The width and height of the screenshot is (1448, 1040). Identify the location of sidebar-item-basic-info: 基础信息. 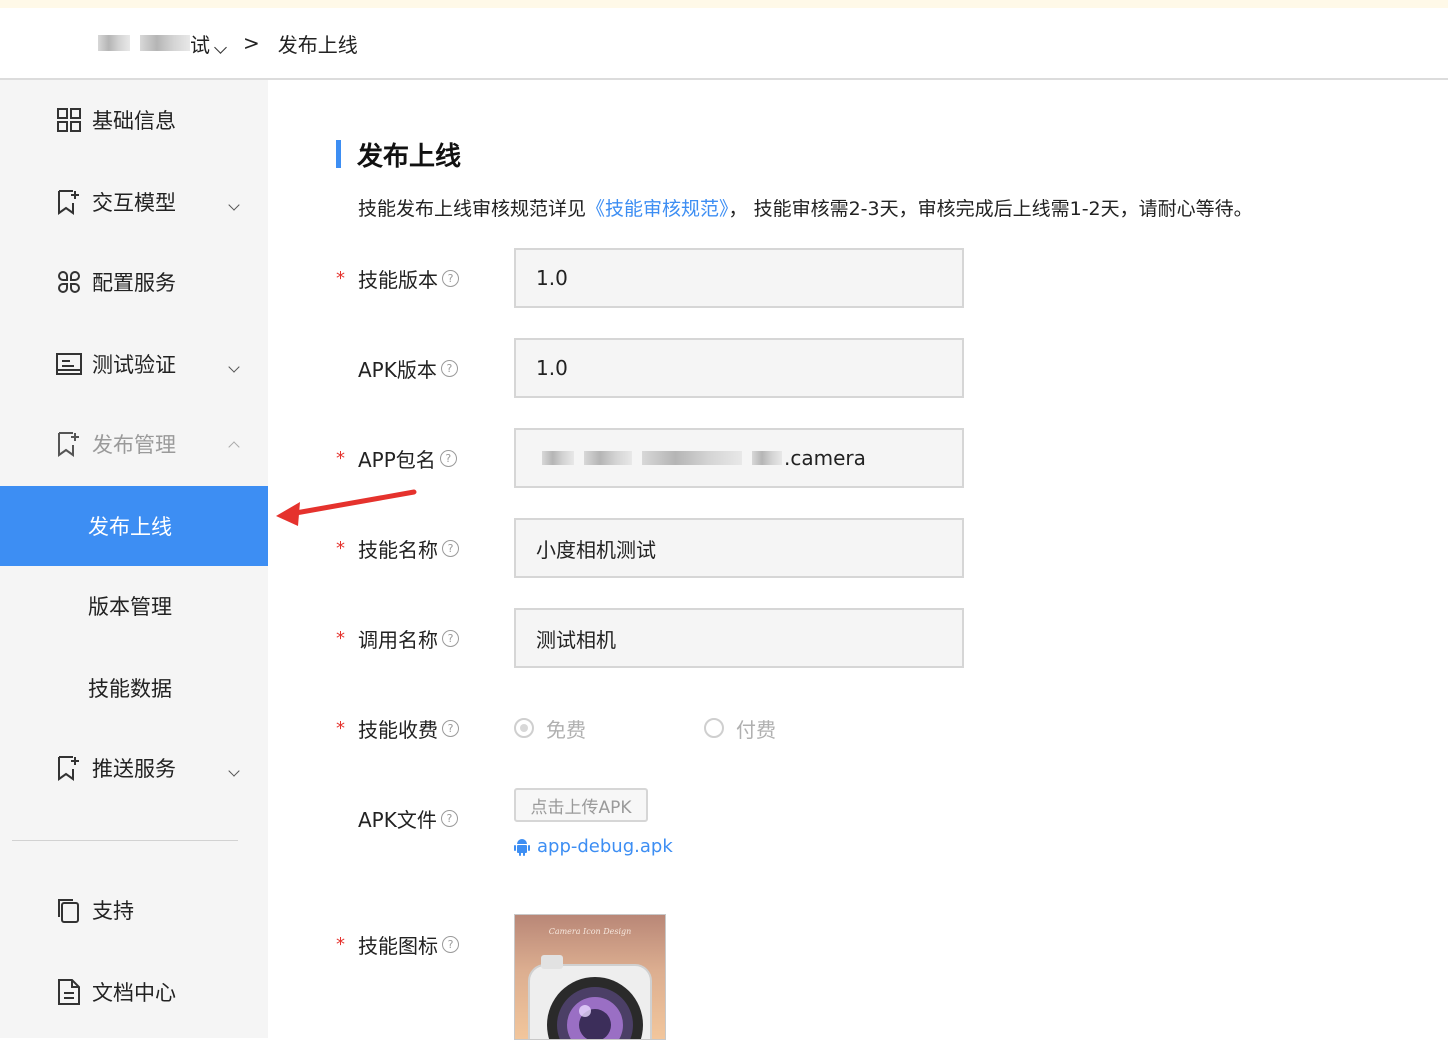
(134, 120).